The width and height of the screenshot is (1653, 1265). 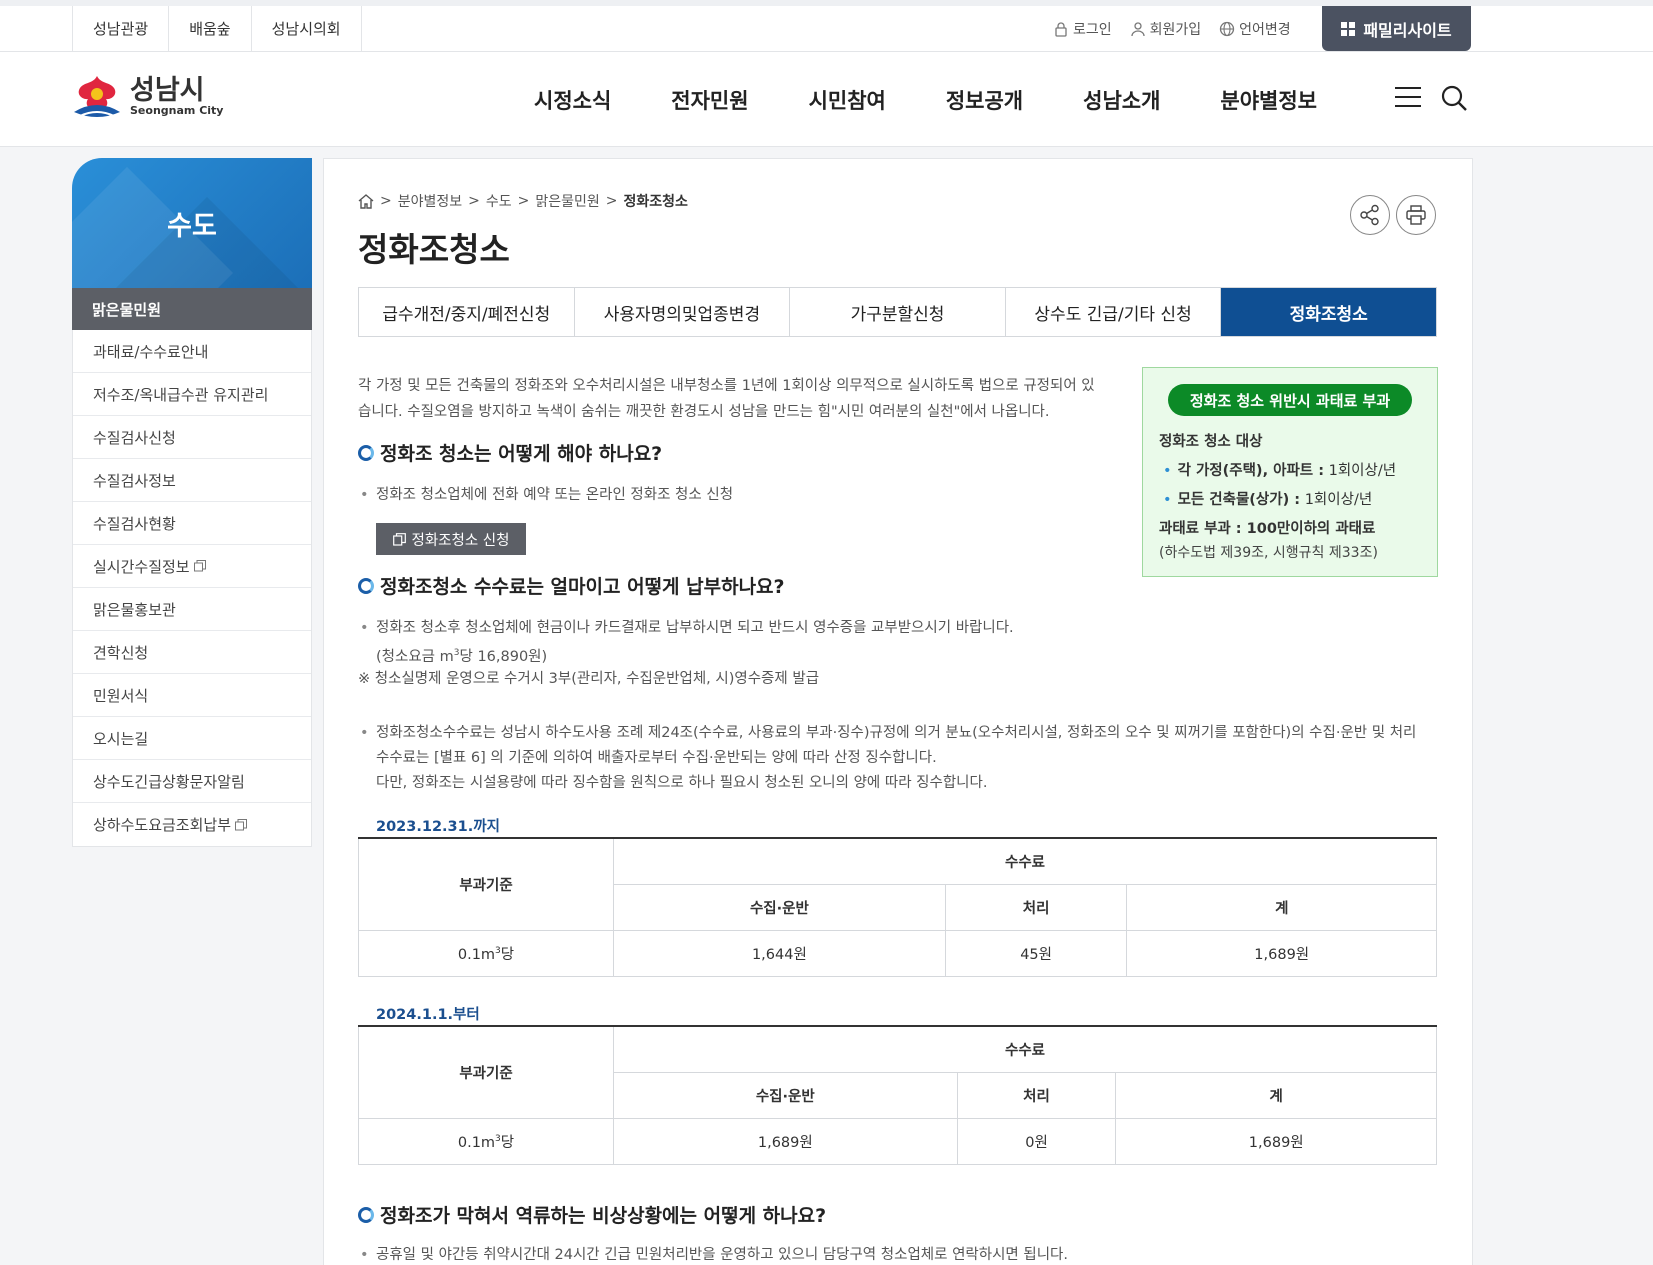 What do you see at coordinates (785, 1141) in the screenshot?
I see `cell-collect: 1,689원` at bounding box center [785, 1141].